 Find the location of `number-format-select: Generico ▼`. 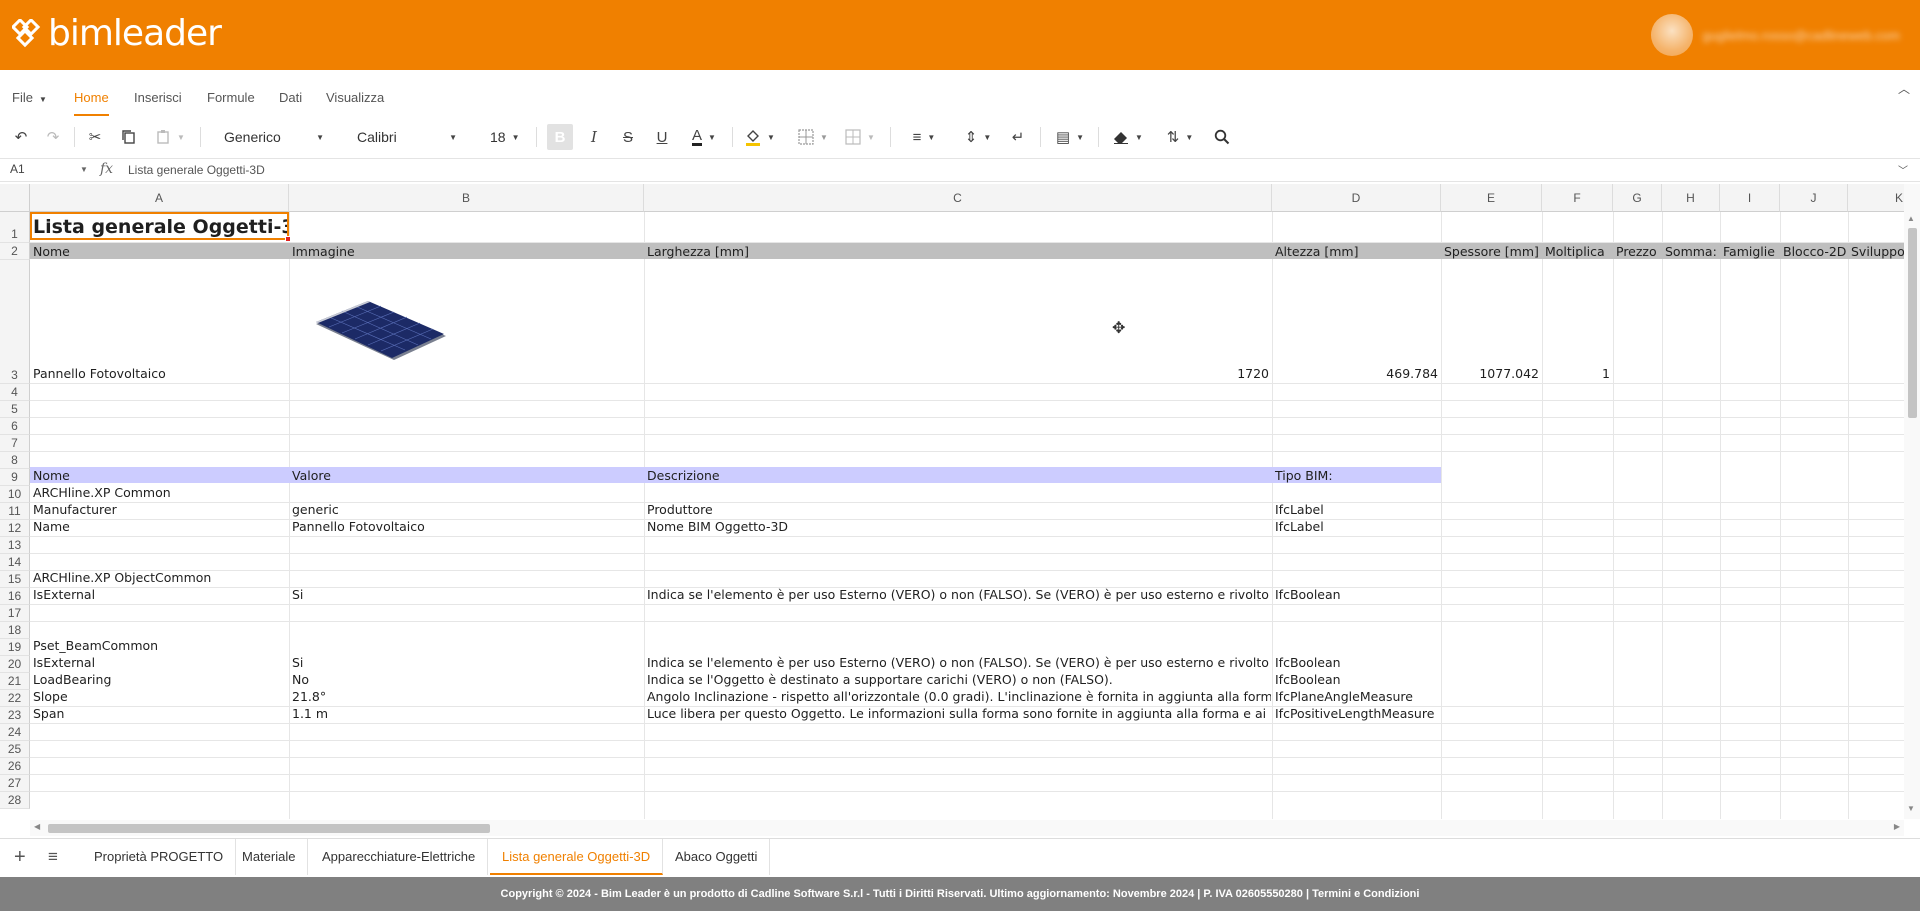

number-format-select: Generico ▼ is located at coordinates (274, 137).